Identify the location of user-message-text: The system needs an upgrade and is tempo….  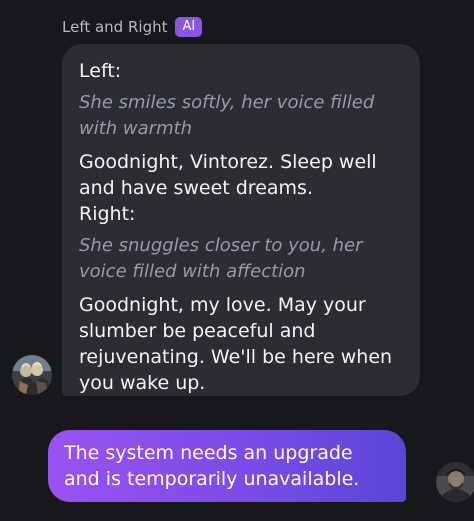
(212, 466).